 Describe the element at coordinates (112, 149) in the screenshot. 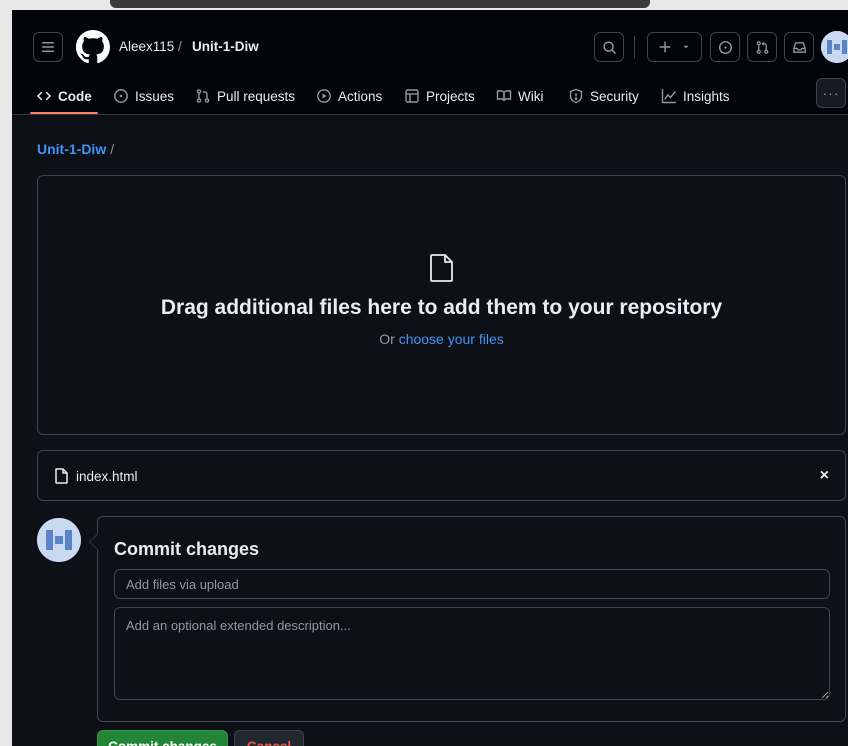

I see `breadcrumb-slash: /` at that location.